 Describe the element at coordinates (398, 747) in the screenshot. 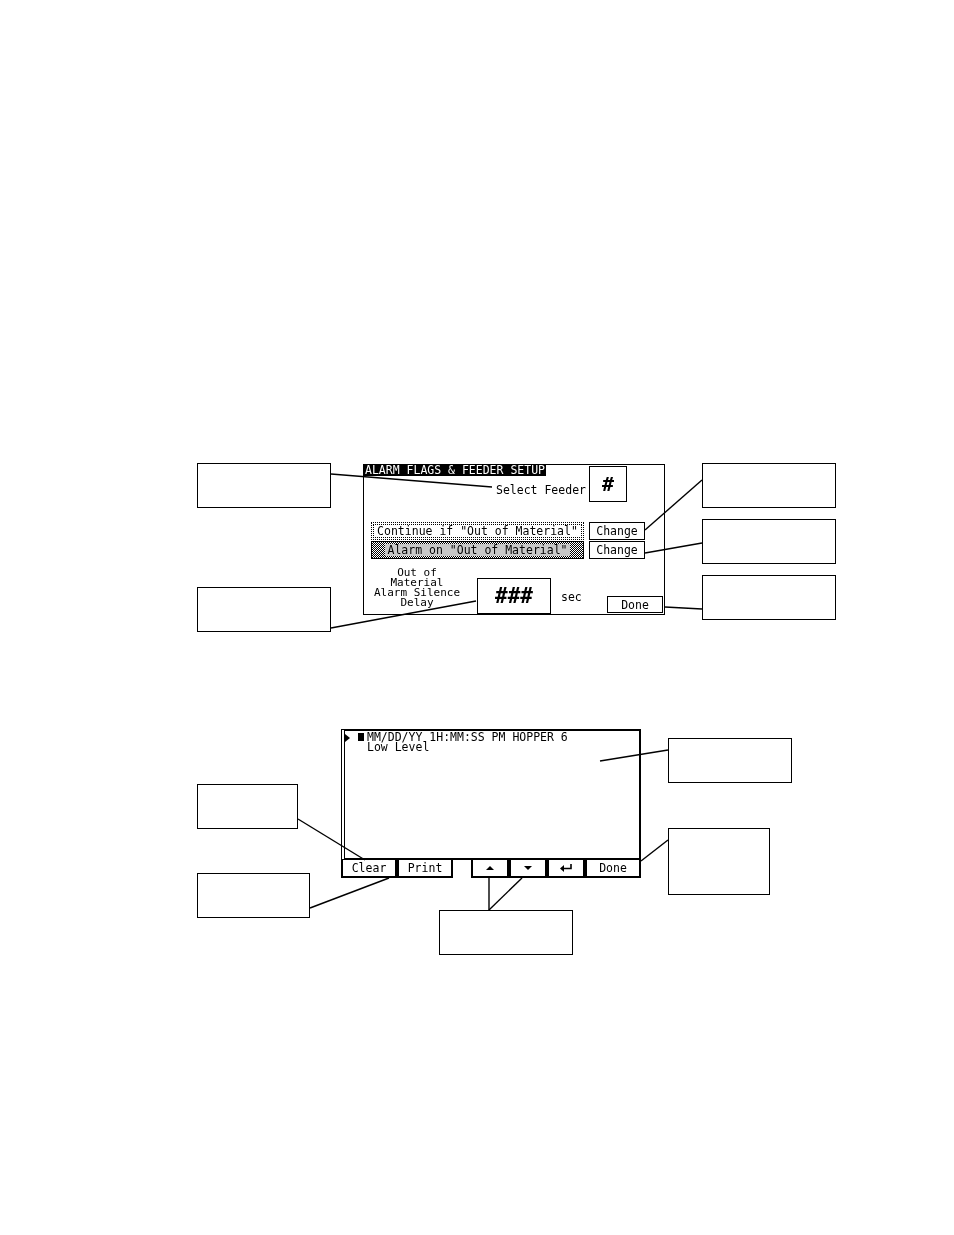

I see `alarm-message-text: Low Level` at that location.